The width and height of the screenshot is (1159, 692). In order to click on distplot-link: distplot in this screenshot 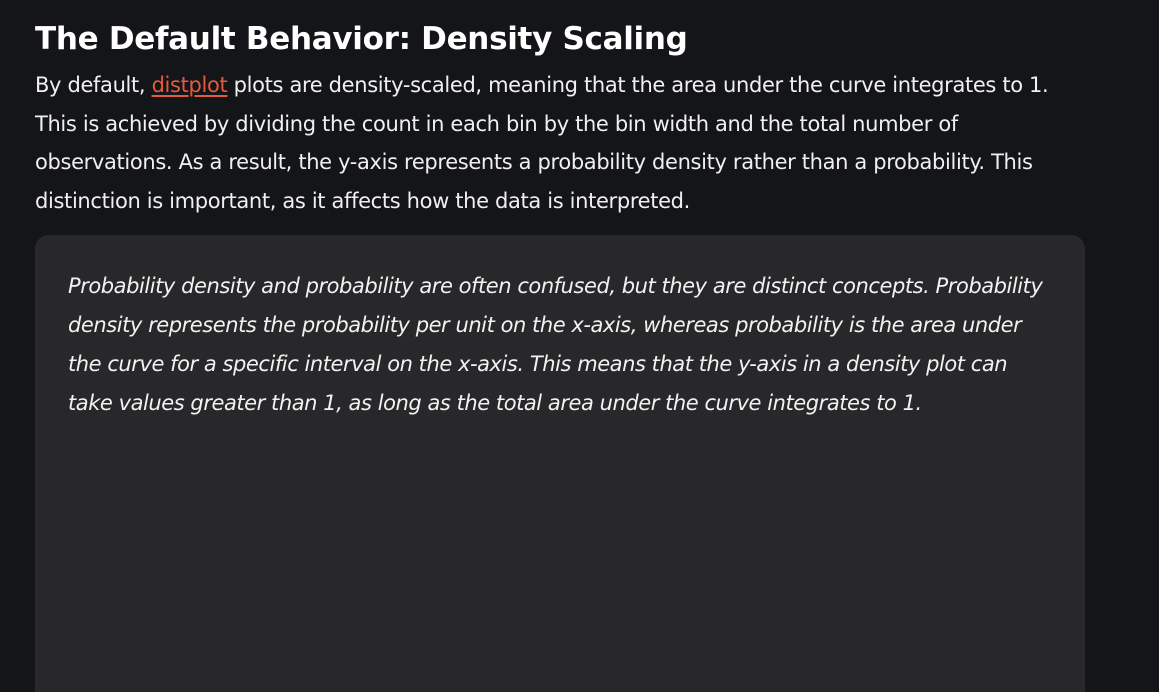, I will do `click(190, 85)`.